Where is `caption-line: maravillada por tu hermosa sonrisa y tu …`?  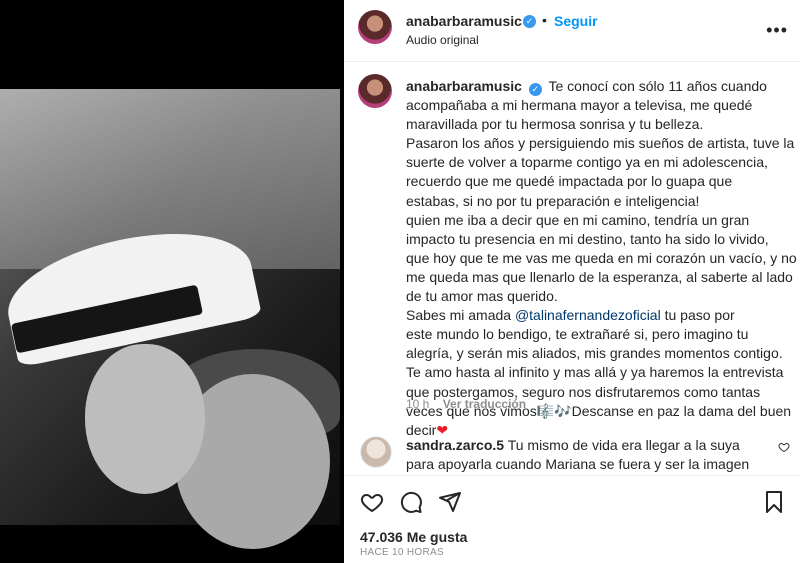 caption-line: maravillada por tu hermosa sonrisa y tu … is located at coordinates (555, 124).